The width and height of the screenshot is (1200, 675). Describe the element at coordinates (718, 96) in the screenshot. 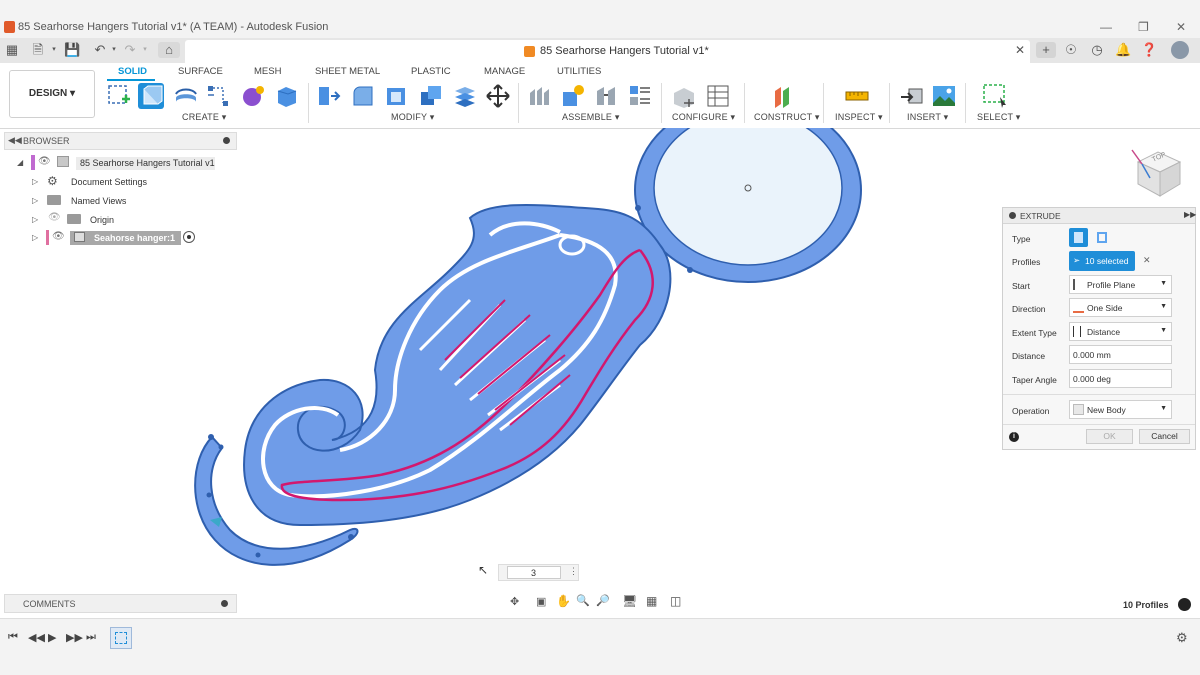

I see `configuration-table-icon` at that location.